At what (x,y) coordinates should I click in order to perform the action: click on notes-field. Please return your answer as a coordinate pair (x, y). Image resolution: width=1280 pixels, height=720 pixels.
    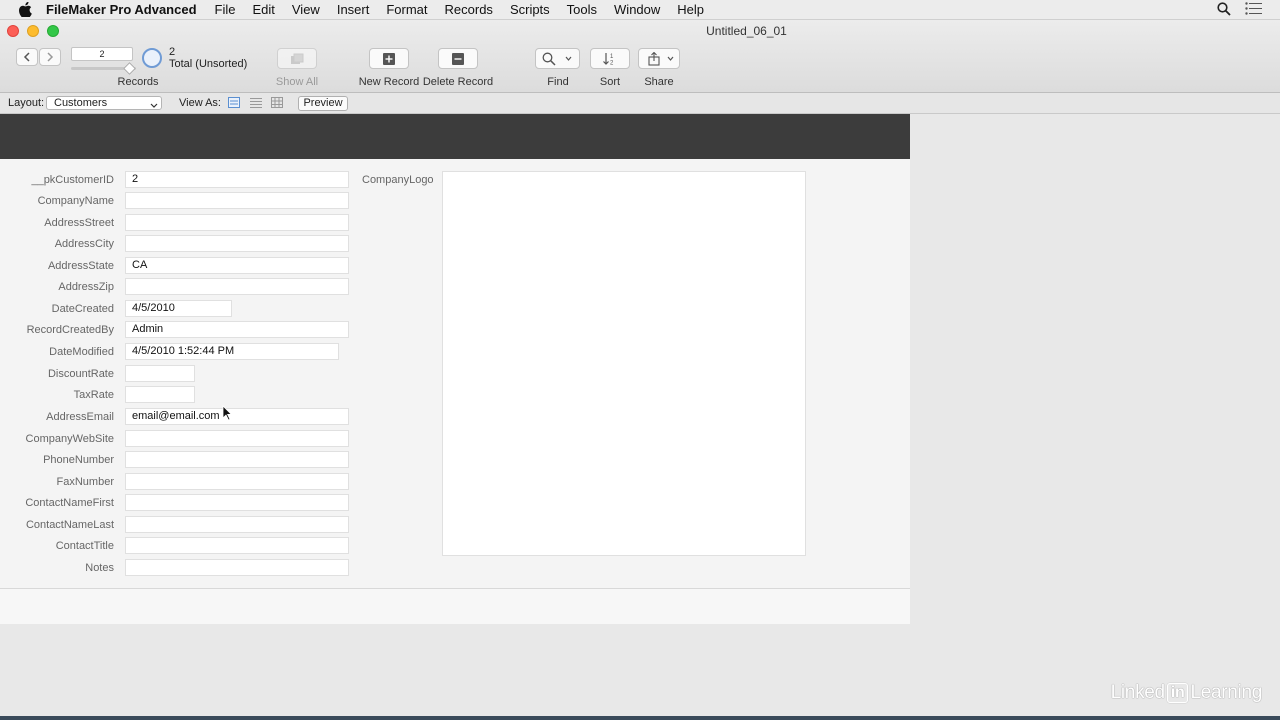
    Looking at the image, I should click on (237, 567).